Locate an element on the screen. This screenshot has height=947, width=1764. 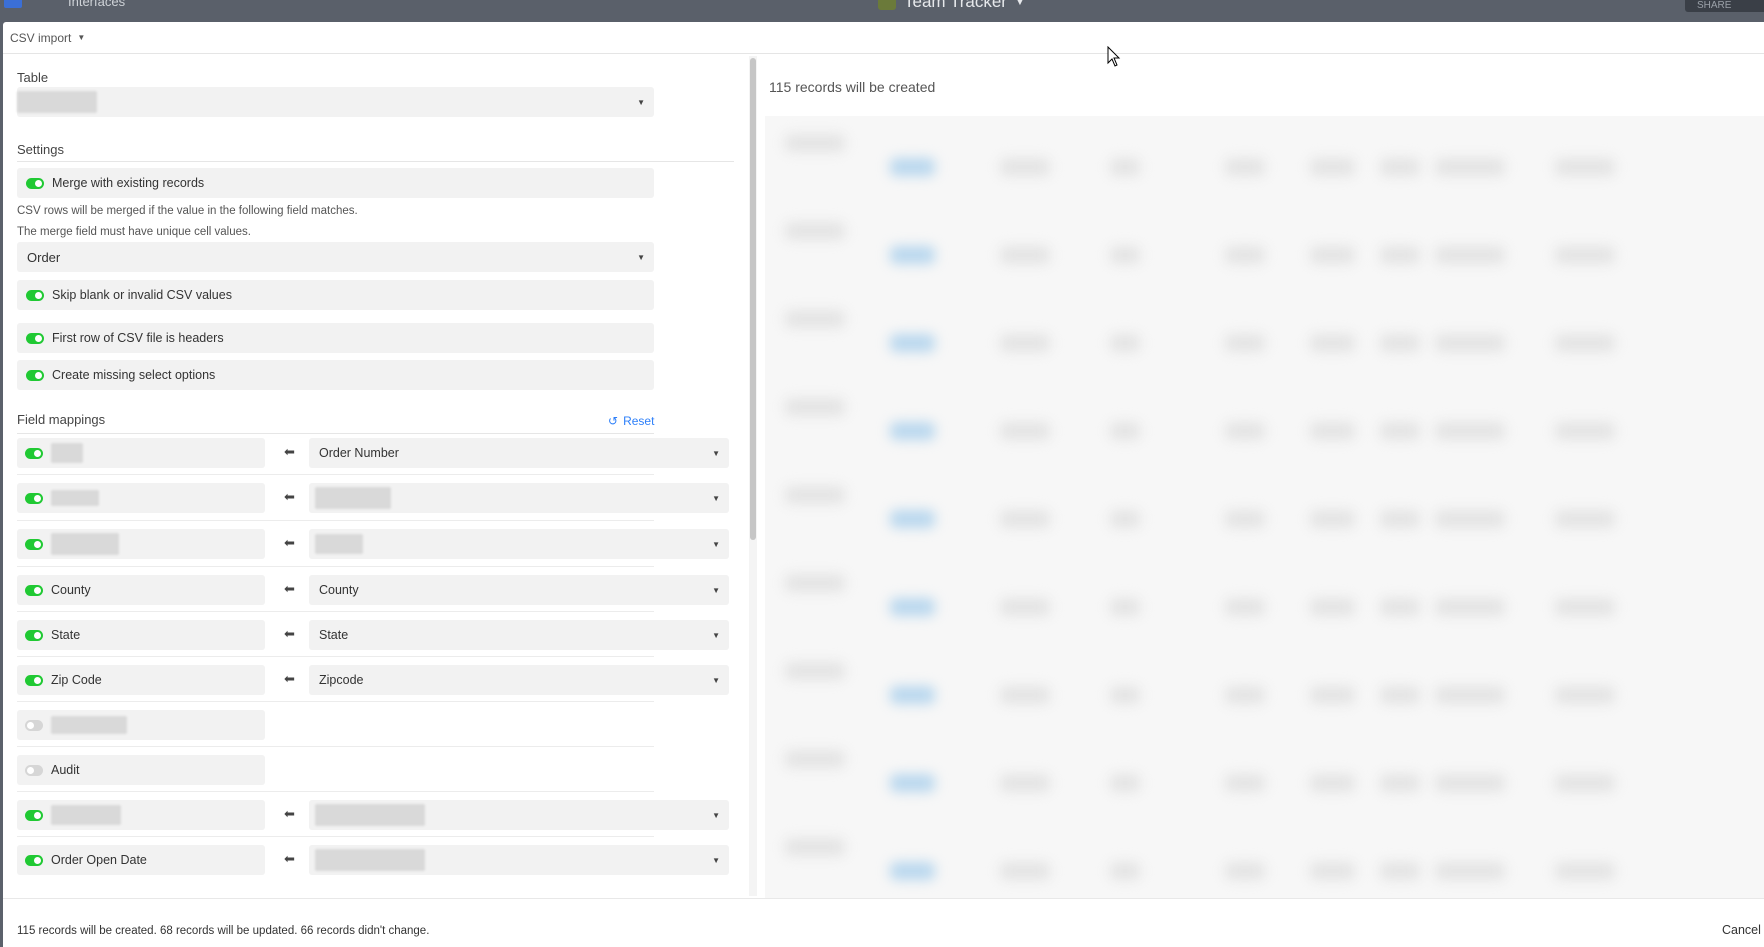
table-select: ▼ is located at coordinates (335, 102).